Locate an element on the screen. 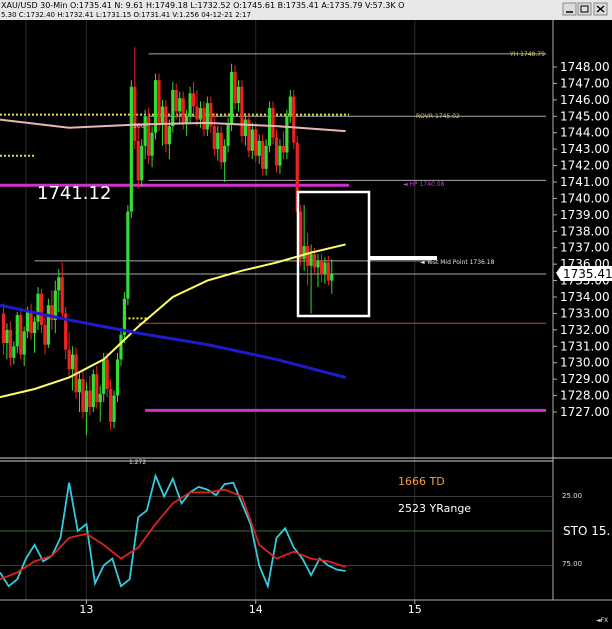 The width and height of the screenshot is (612, 629). close-icon is located at coordinates (600, 9).